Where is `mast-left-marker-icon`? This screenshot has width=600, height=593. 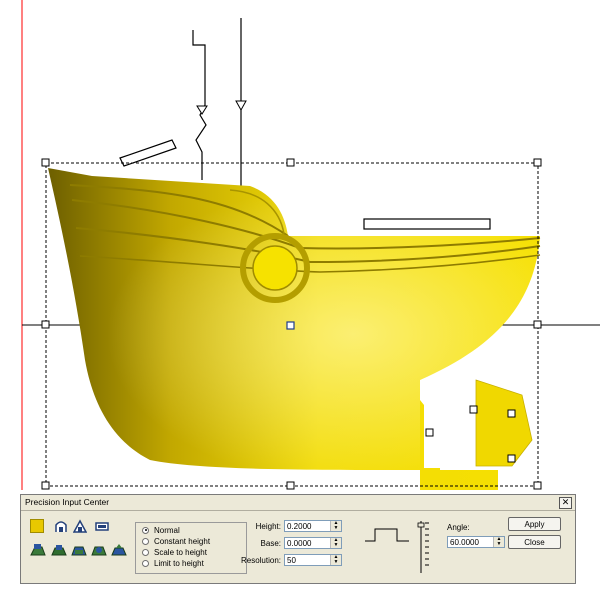
mast-left-marker-icon is located at coordinates (202, 110).